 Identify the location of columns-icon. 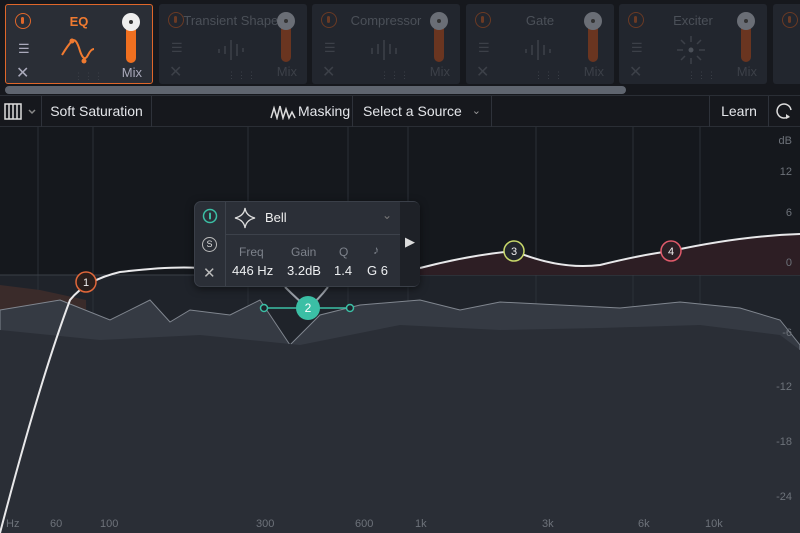
(20, 111).